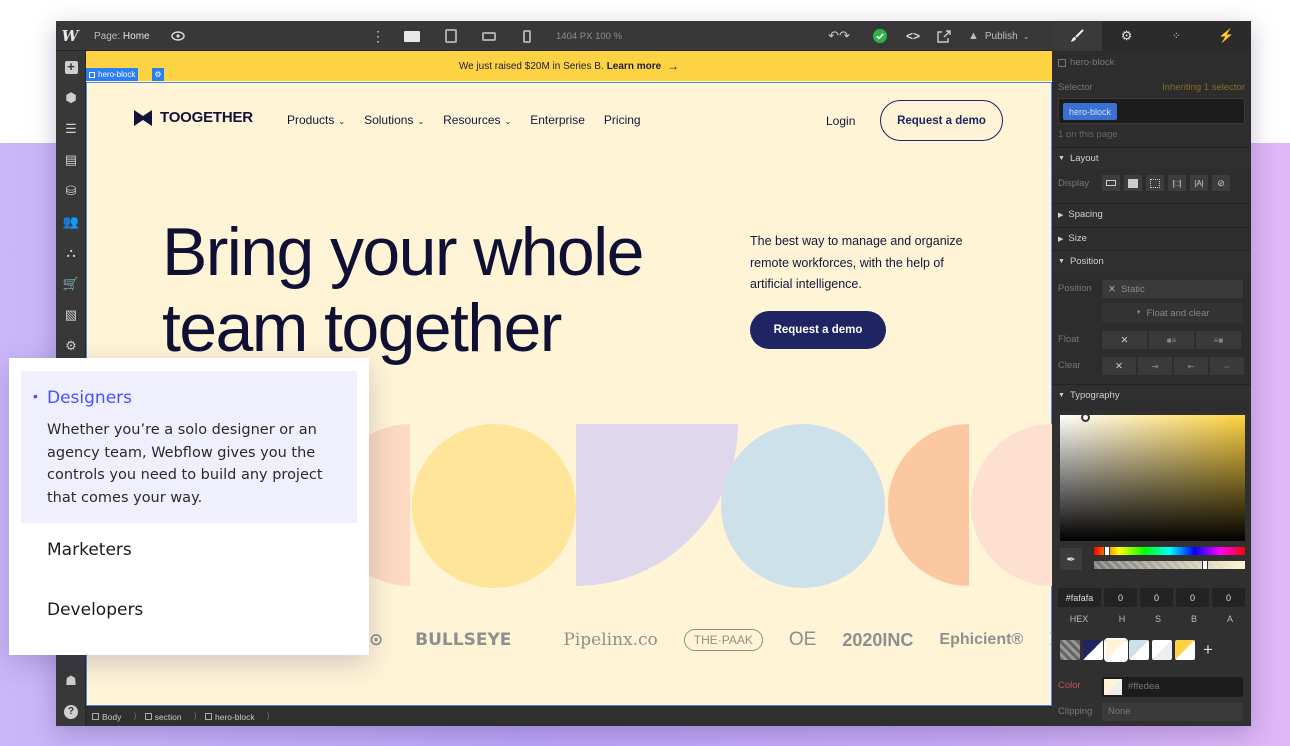  Describe the element at coordinates (557, 120) in the screenshot. I see `nav-enterprise: Enterprise` at that location.